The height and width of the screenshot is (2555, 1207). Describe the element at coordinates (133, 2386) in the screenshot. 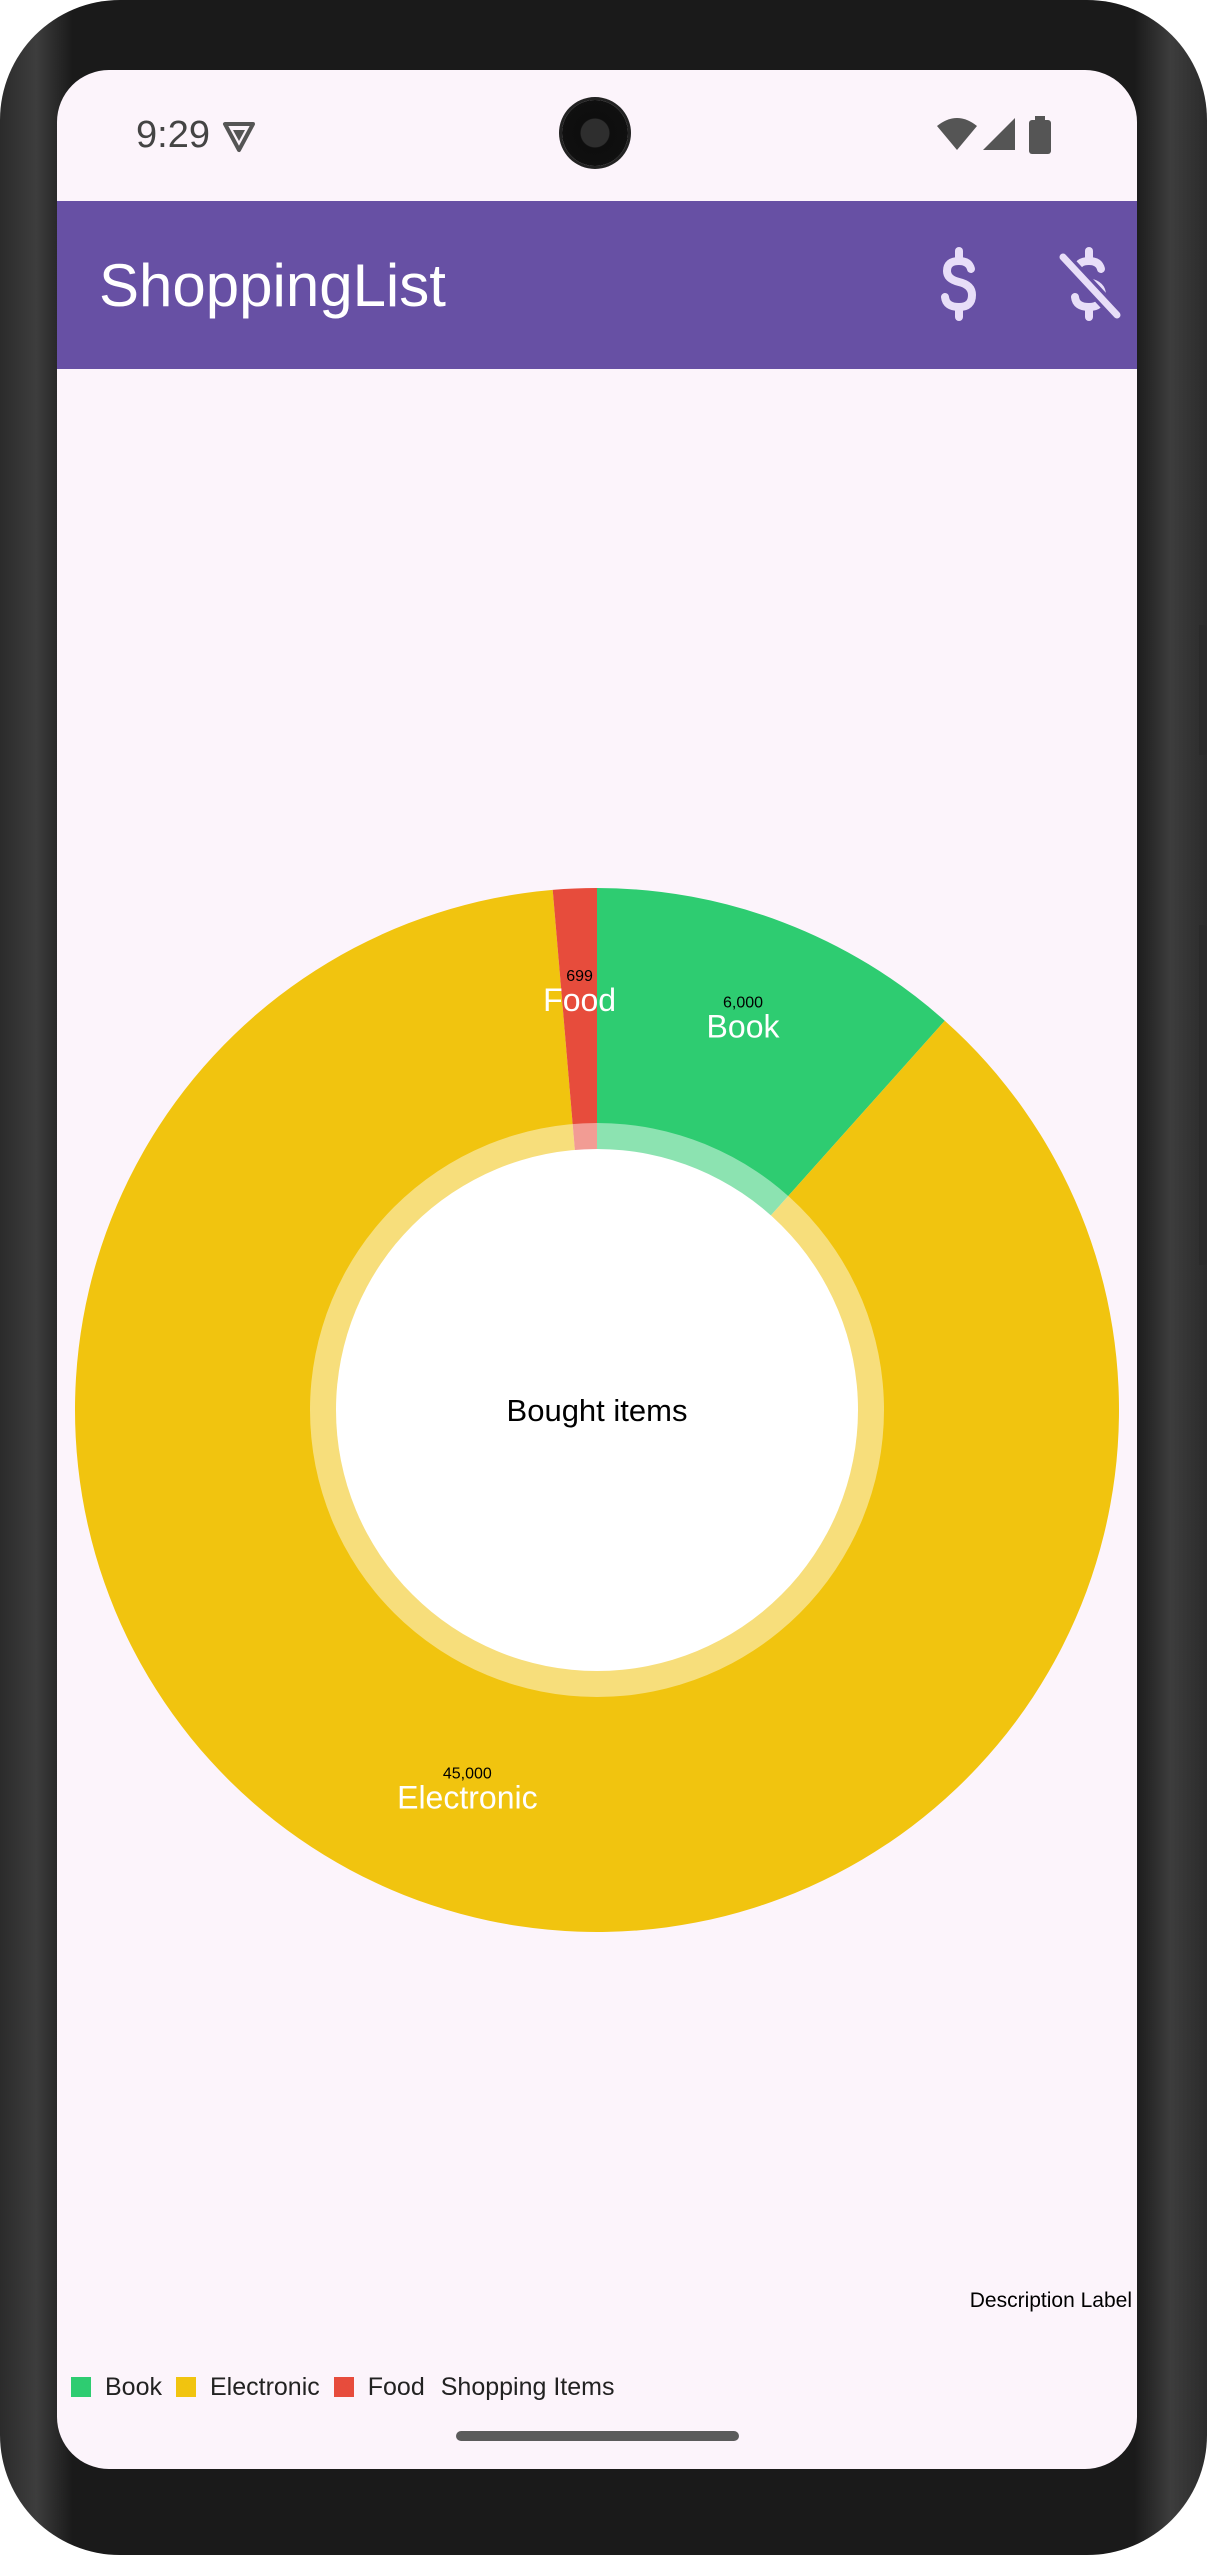

I see `legend-label-book: Book` at that location.